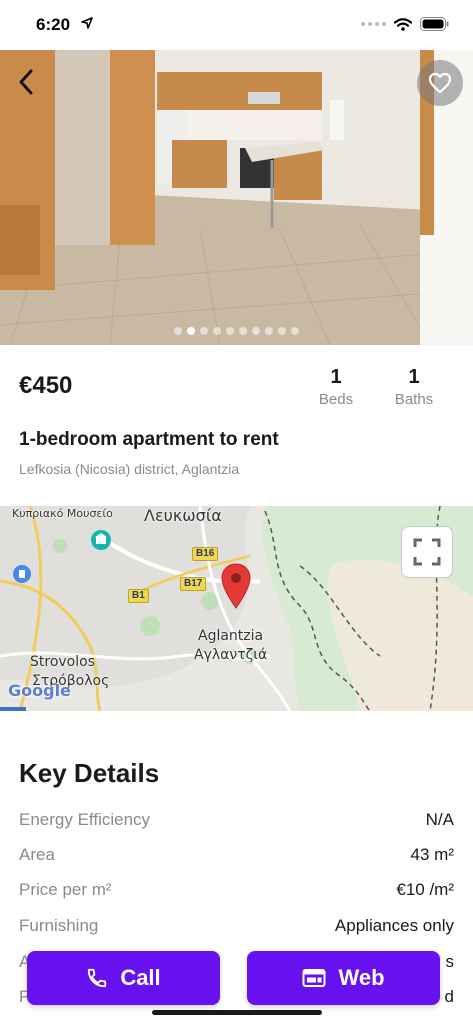  I want to click on favorite-button, so click(440, 83).